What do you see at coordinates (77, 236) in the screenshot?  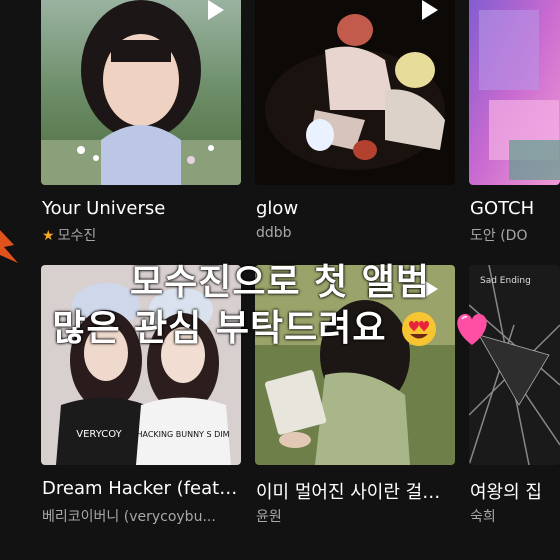 I see `album-artist-name: 모수진` at bounding box center [77, 236].